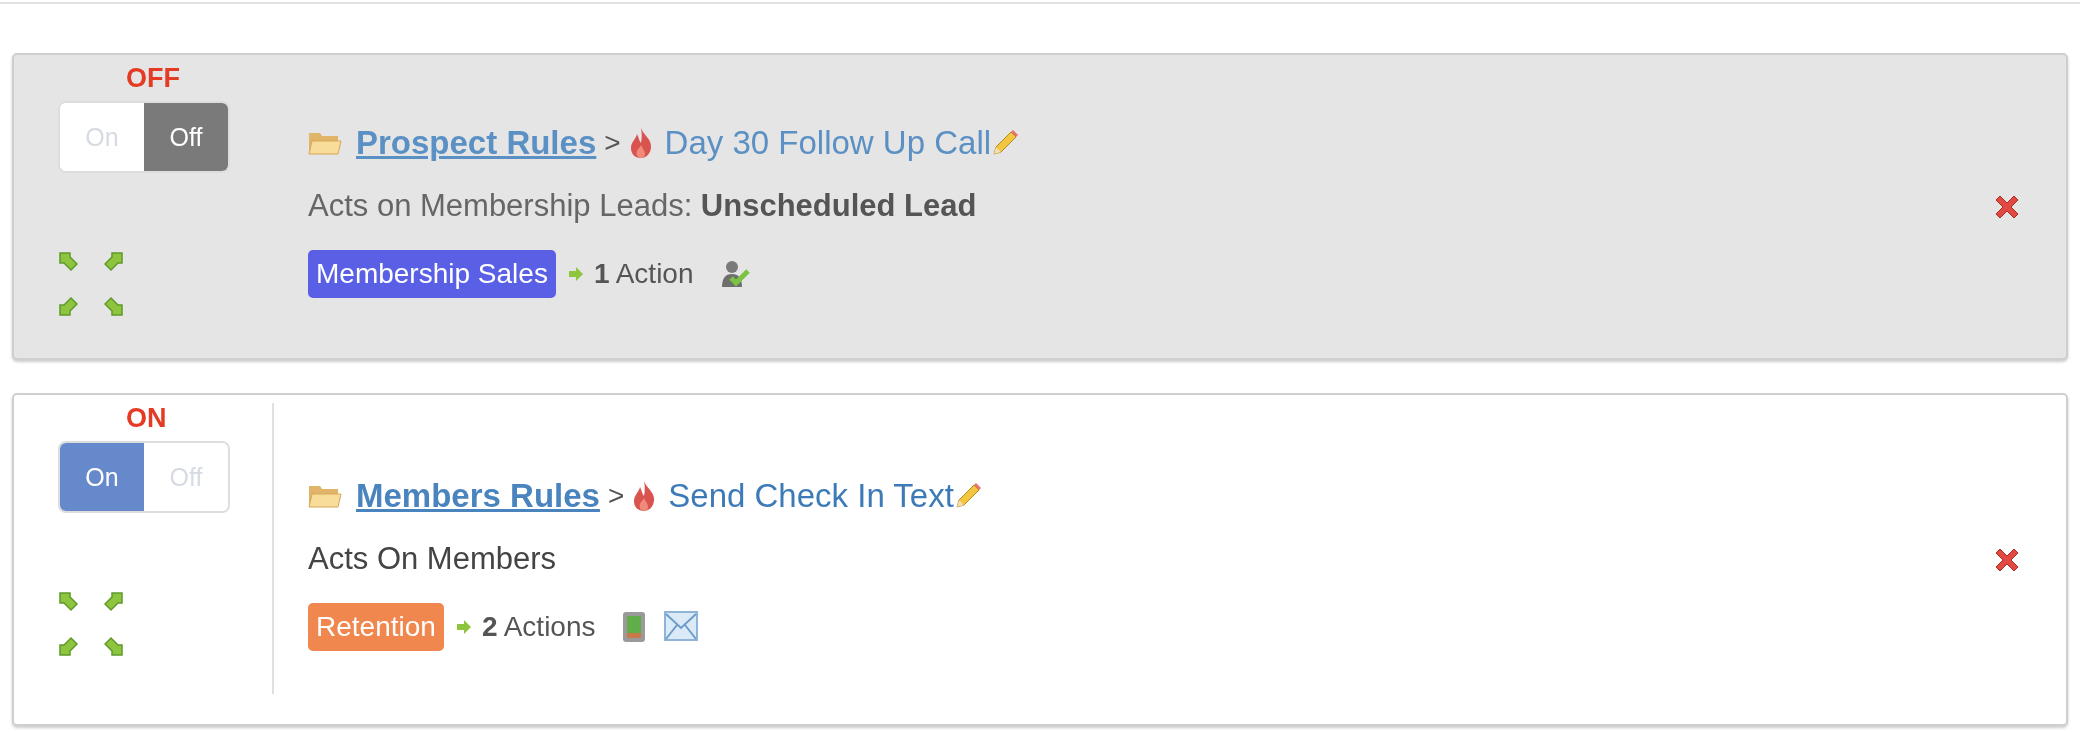 The height and width of the screenshot is (732, 2098). I want to click on toggle-option: On, so click(102, 477).